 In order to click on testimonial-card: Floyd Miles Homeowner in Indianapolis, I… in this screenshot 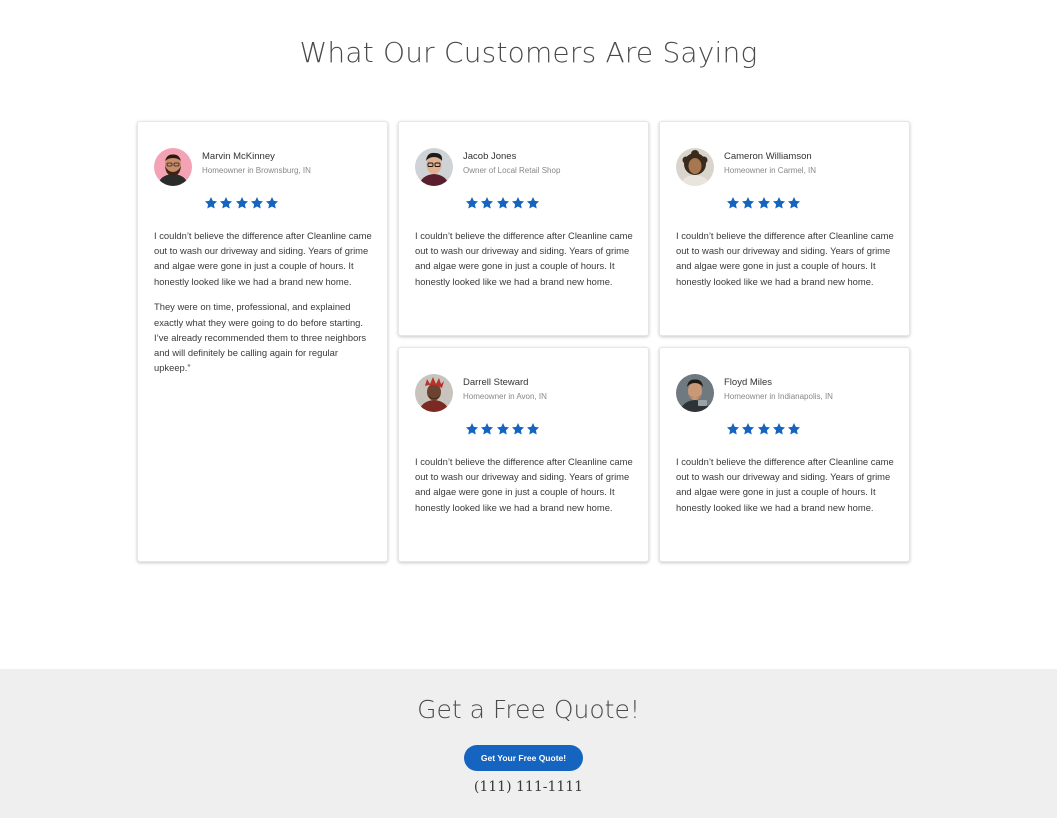, I will do `click(784, 454)`.